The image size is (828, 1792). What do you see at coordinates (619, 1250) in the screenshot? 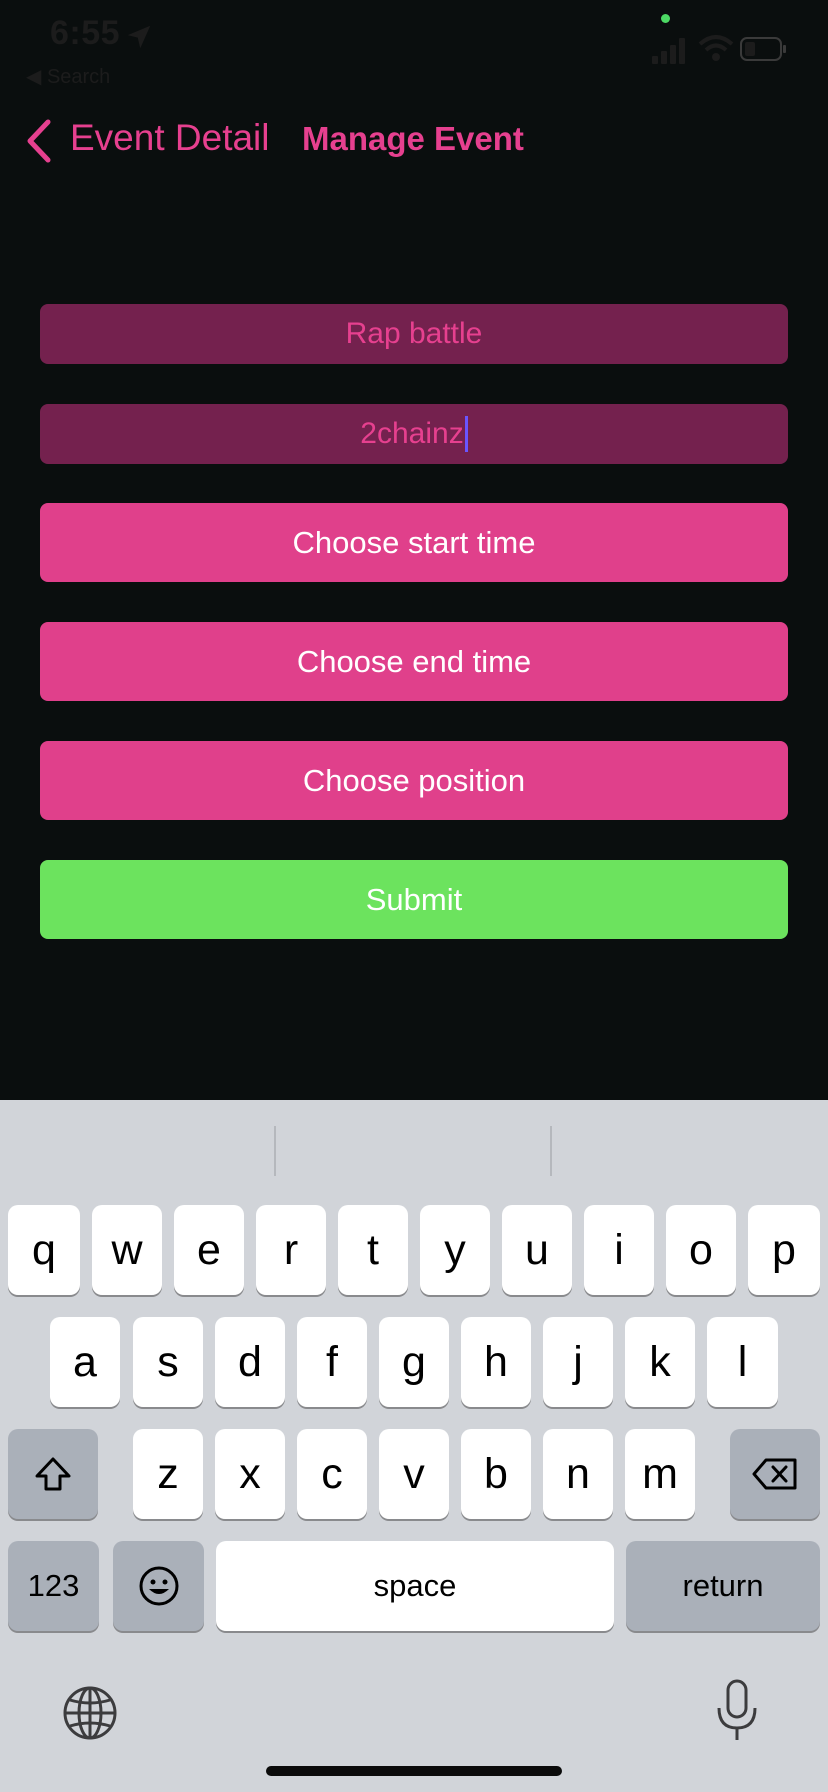
I see `key-i: i` at bounding box center [619, 1250].